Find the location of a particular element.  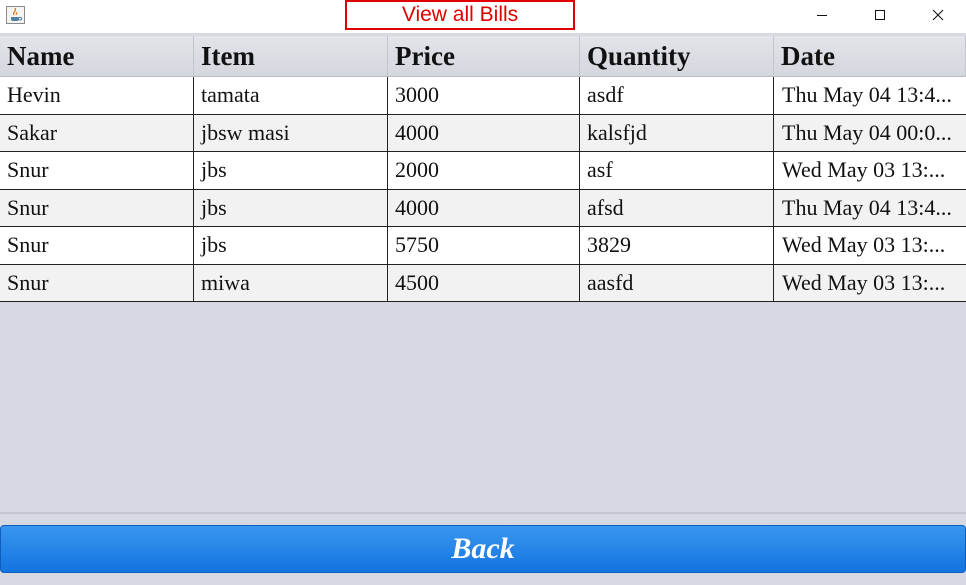

cell-price: 5750 is located at coordinates (484, 245).